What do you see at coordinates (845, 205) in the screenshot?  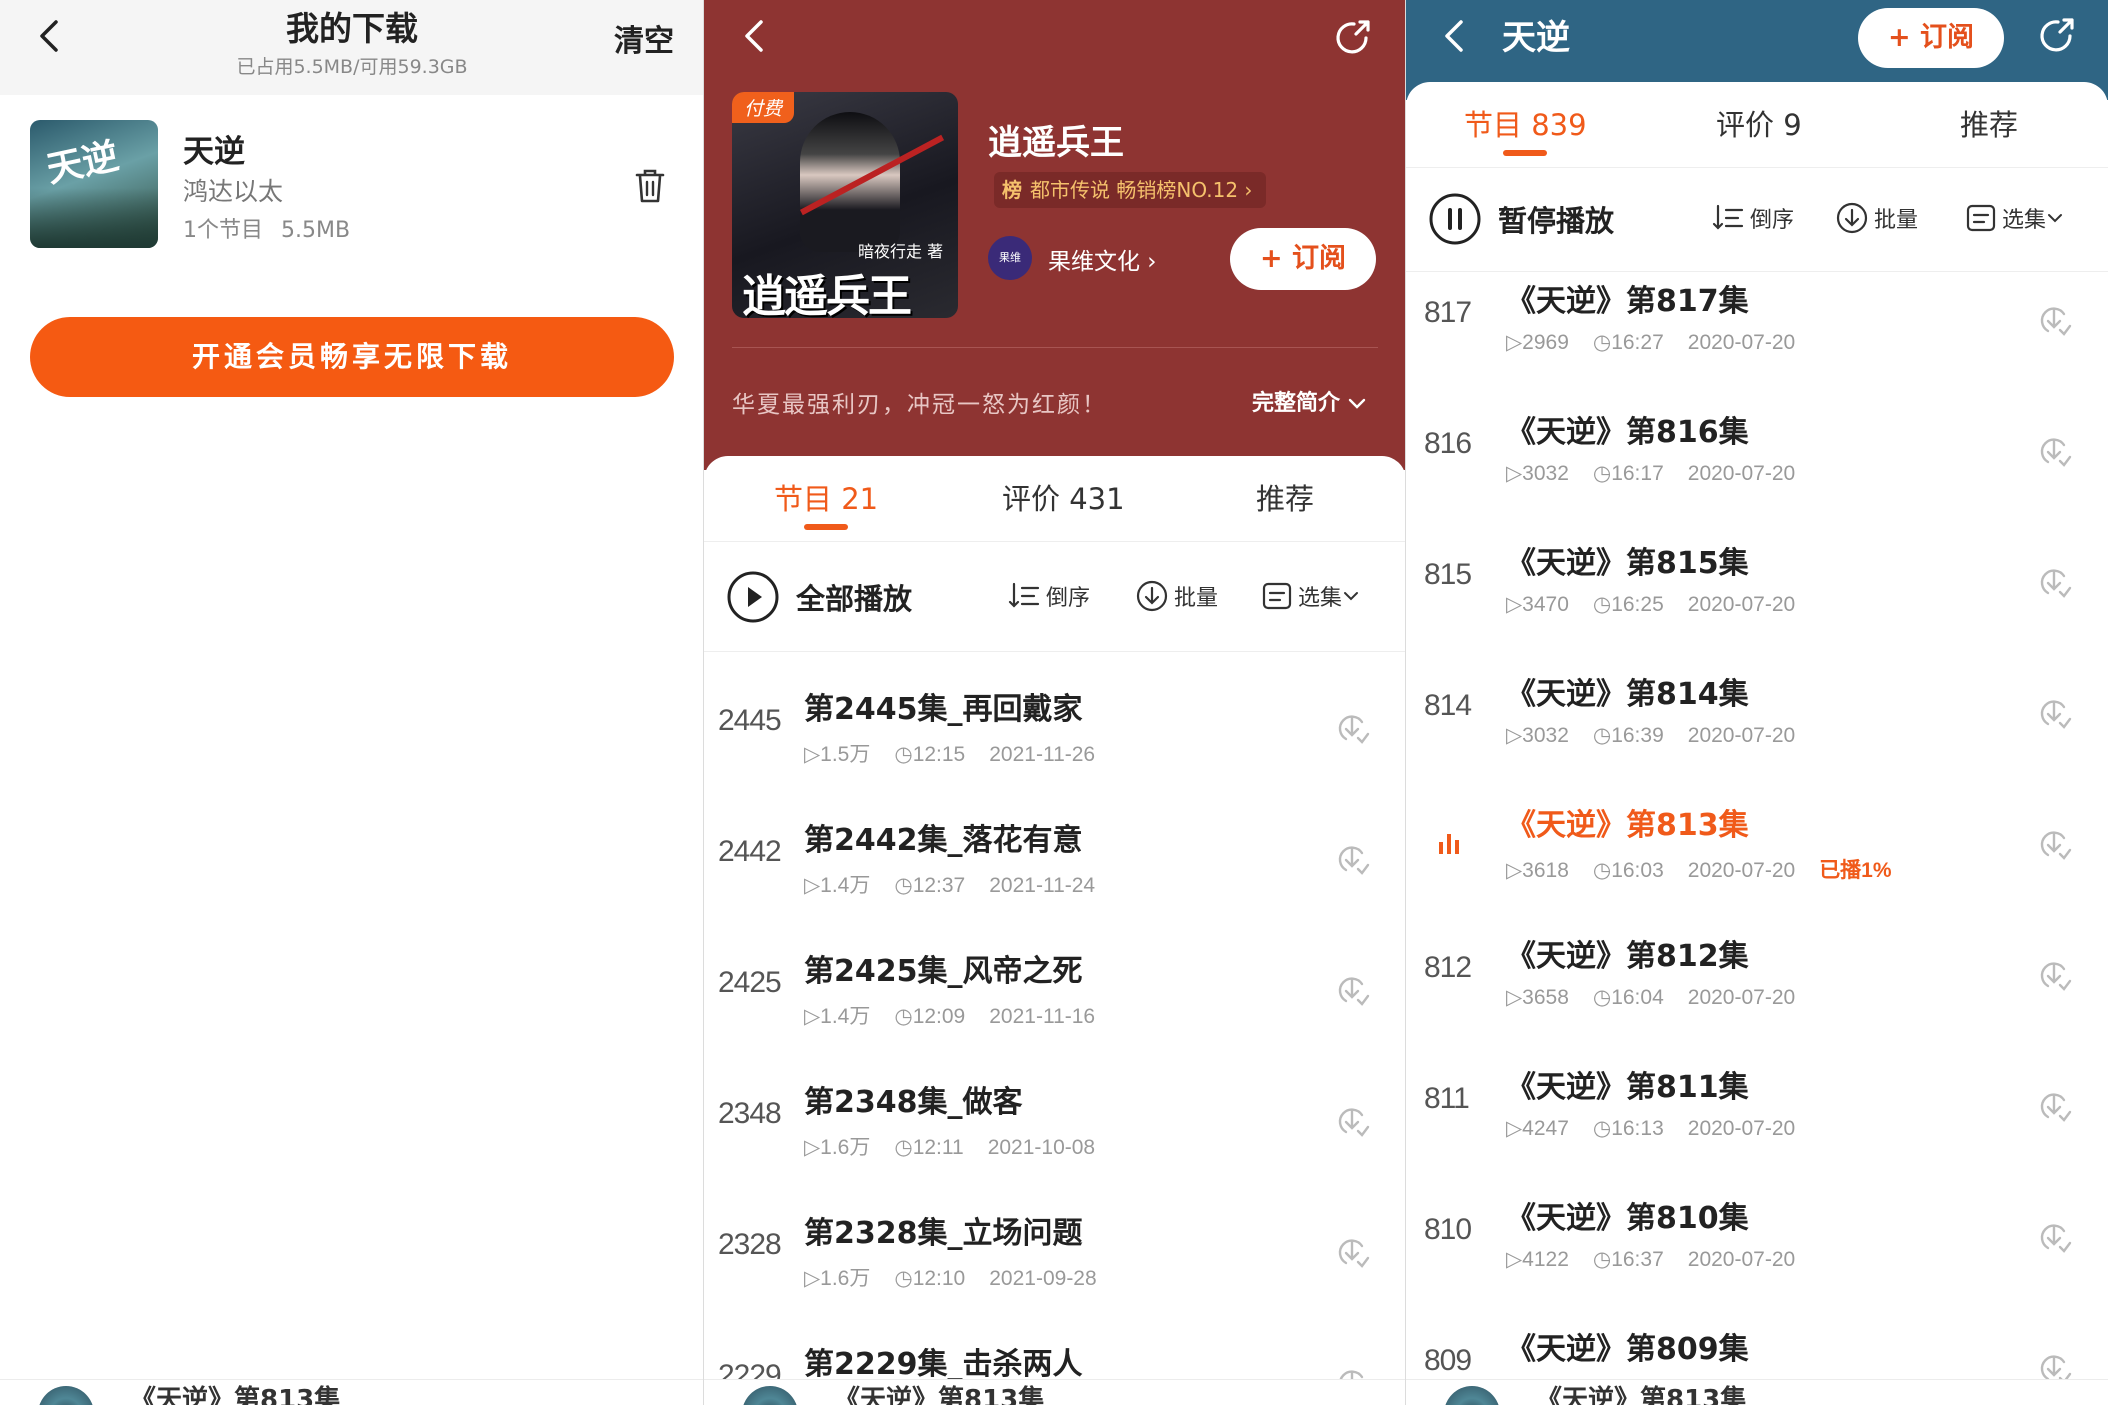 I see `album-cover: 暗夜行走 著 逍遥兵王 付费` at bounding box center [845, 205].